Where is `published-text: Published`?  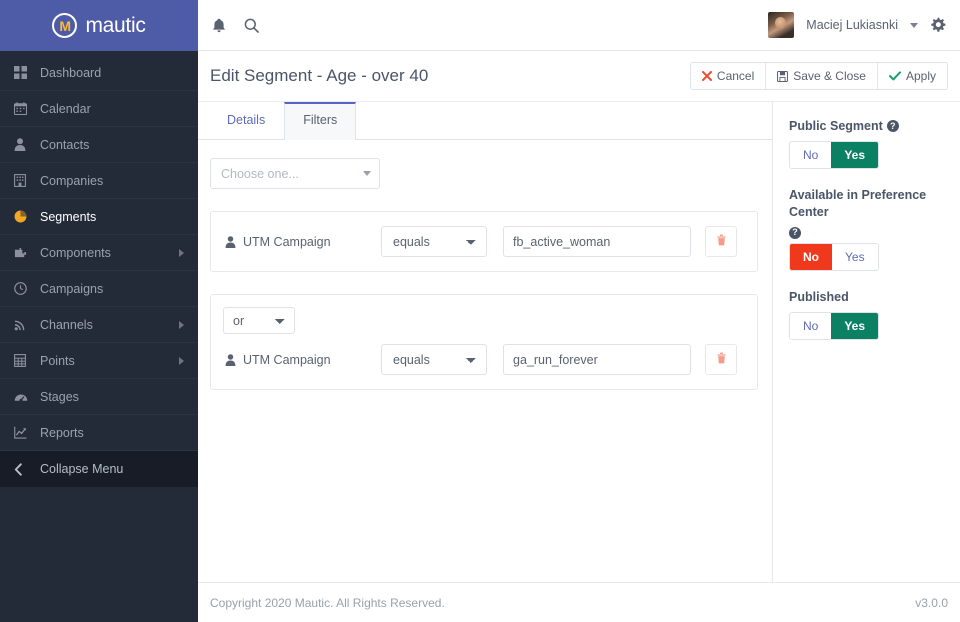 published-text: Published is located at coordinates (819, 296).